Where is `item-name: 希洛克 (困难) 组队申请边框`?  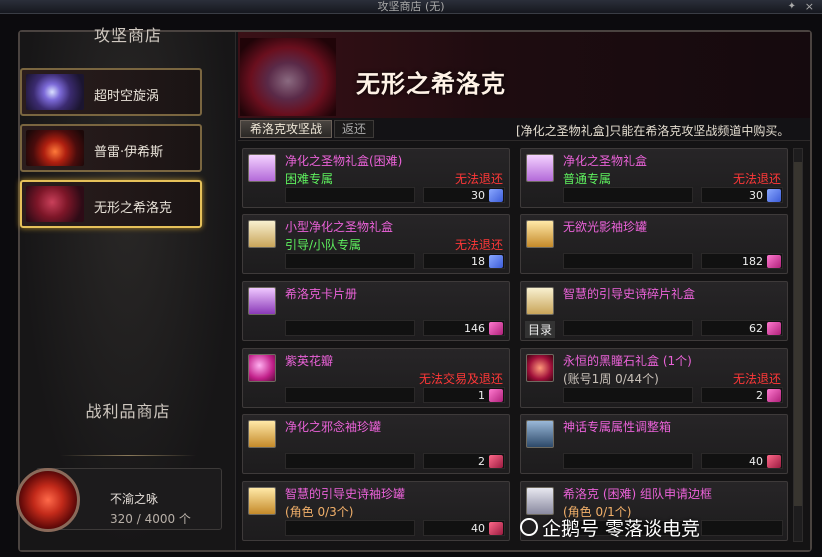 item-name: 希洛克 (困难) 组队申请边框 is located at coordinates (637, 494).